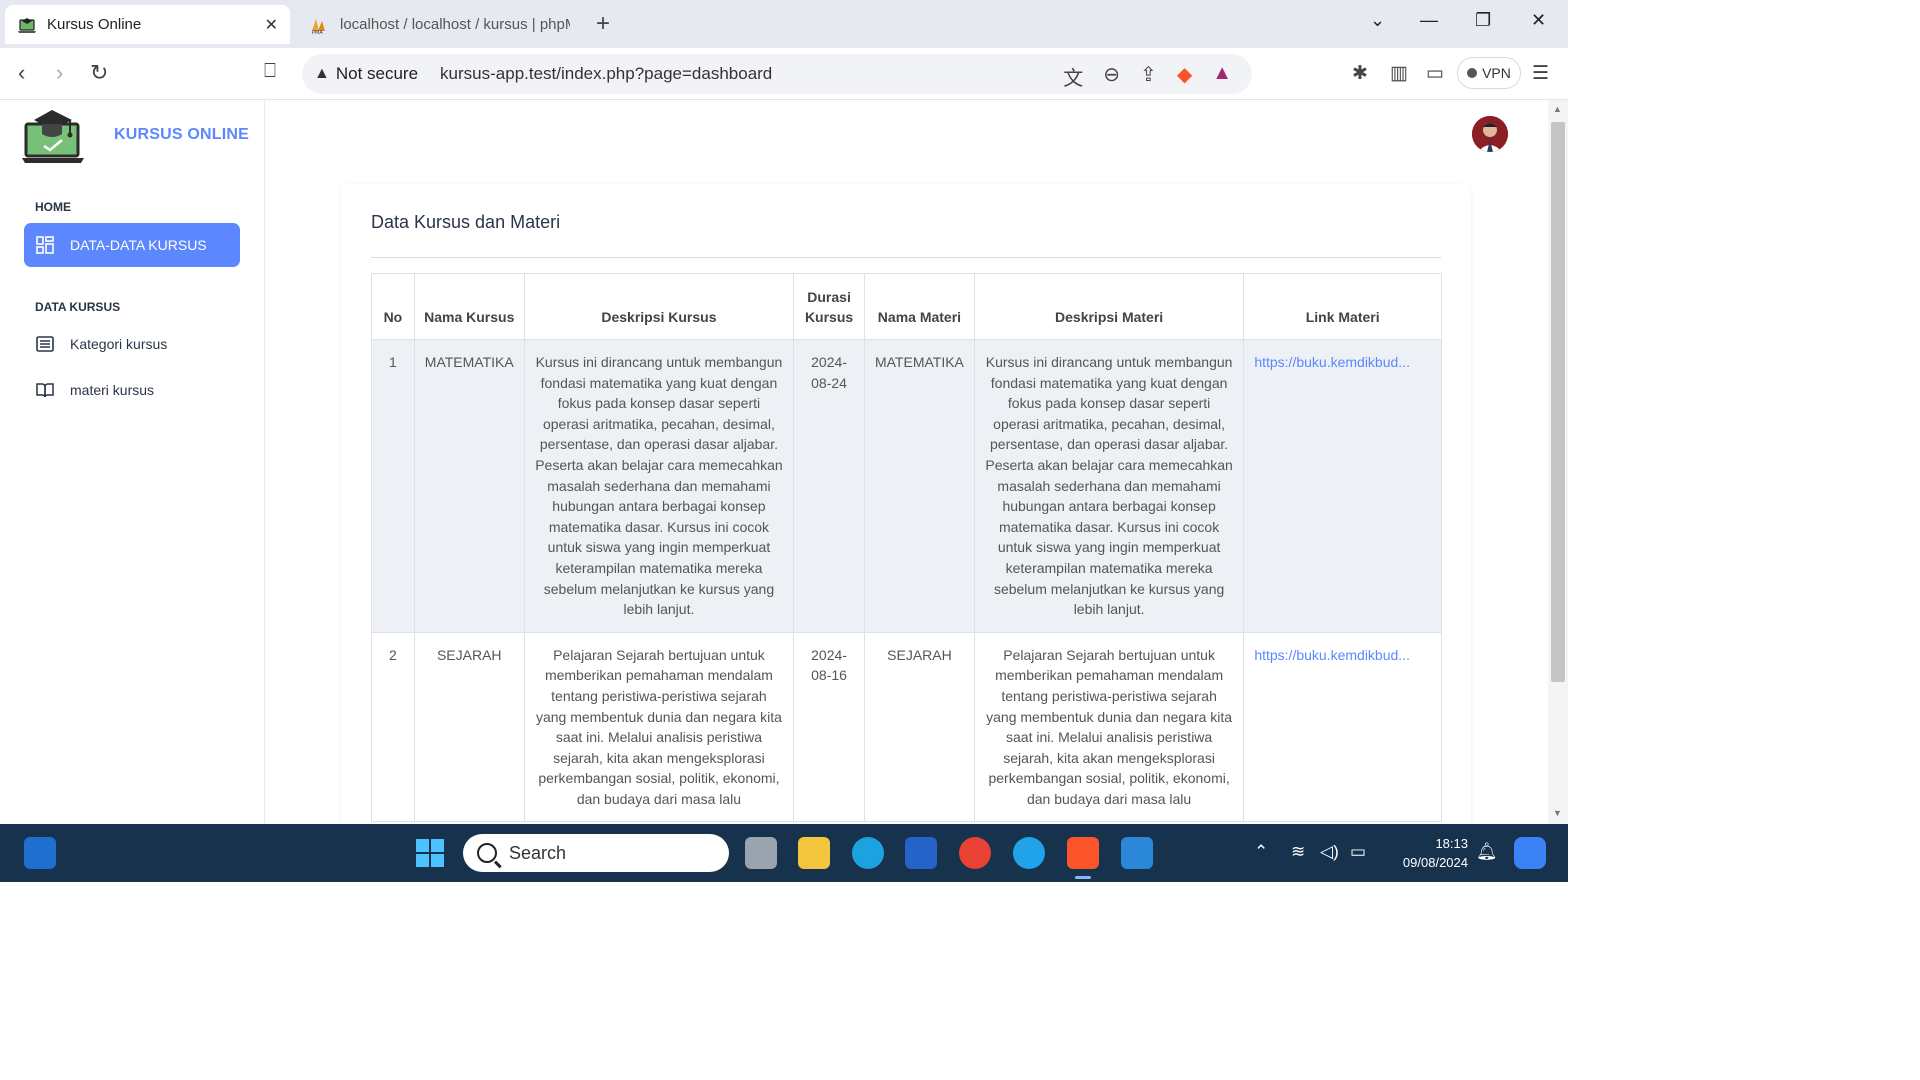 Image resolution: width=1920 pixels, height=1080 pixels. I want to click on column-header: Durasi Kursus, so click(829, 306).